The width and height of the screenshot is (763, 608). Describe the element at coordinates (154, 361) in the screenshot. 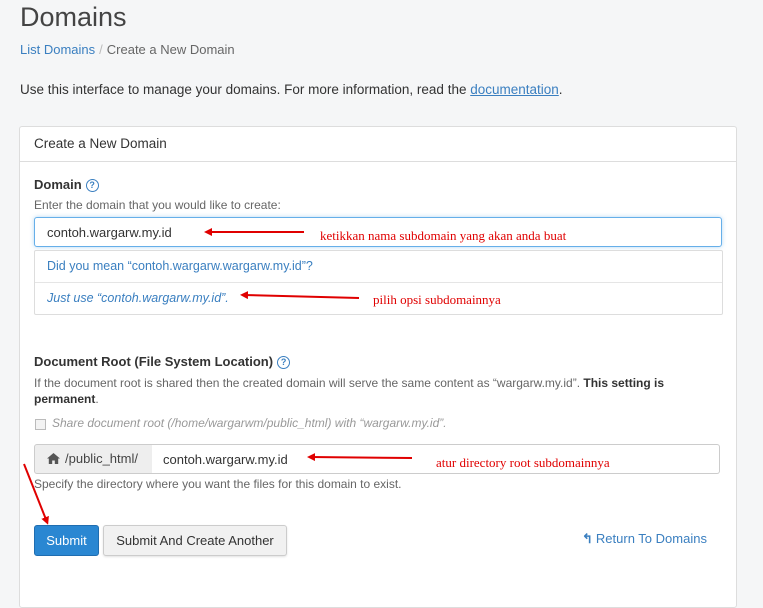

I see `docroot-label: Document Root (File System Location)` at that location.